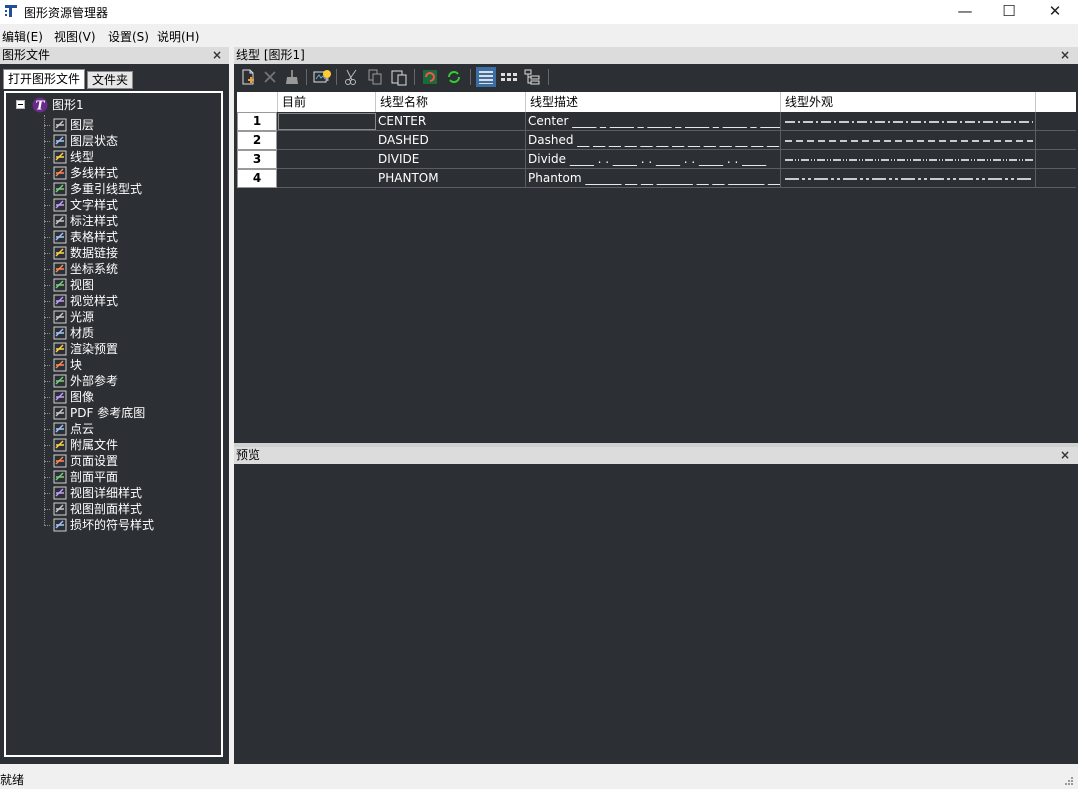 This screenshot has width=1078, height=789. Describe the element at coordinates (40, 105) in the screenshot. I see `drawing-icon: T` at that location.